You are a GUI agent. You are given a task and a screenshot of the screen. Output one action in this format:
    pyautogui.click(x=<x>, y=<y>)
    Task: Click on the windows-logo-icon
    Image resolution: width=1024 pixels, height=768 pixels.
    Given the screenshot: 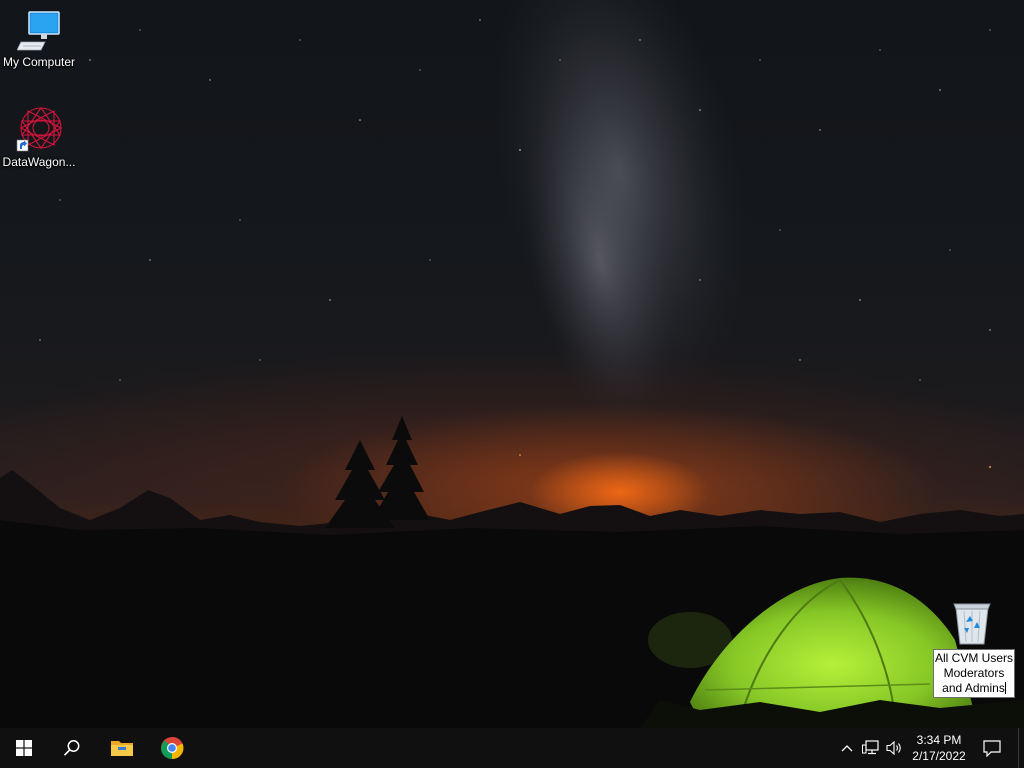 What is the action you would take?
    pyautogui.click(x=24, y=748)
    